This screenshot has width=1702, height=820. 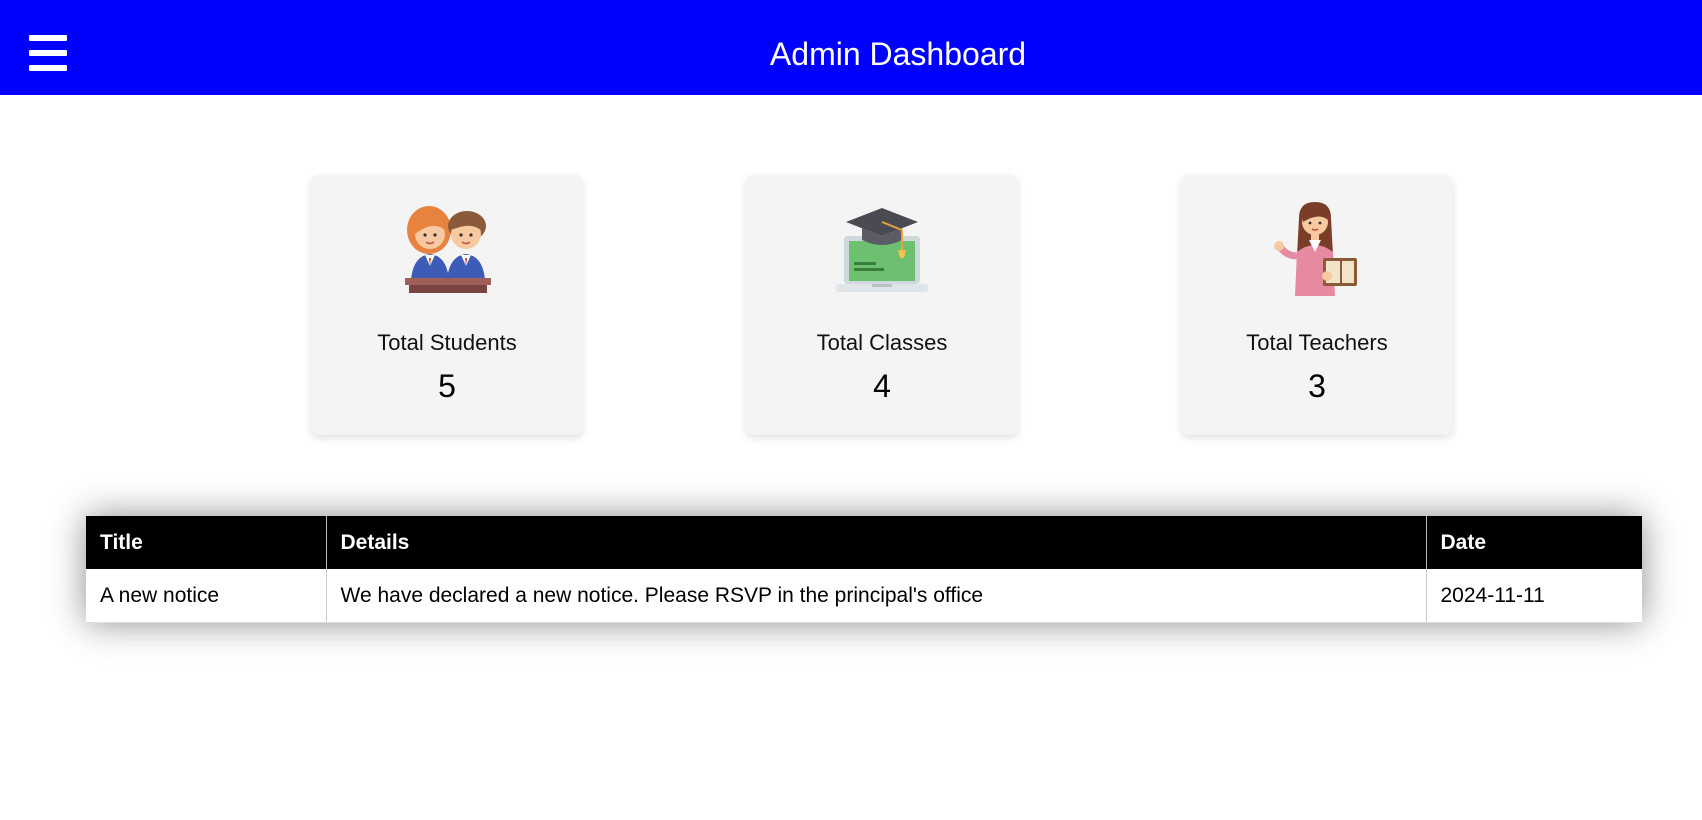 I want to click on students-icon, so click(x=448, y=249).